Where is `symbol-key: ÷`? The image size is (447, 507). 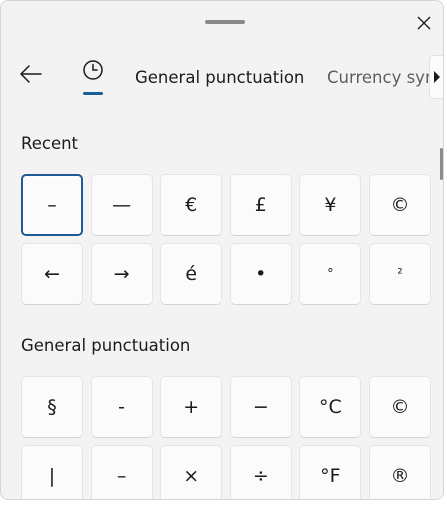
symbol-key: ÷ is located at coordinates (260, 472).